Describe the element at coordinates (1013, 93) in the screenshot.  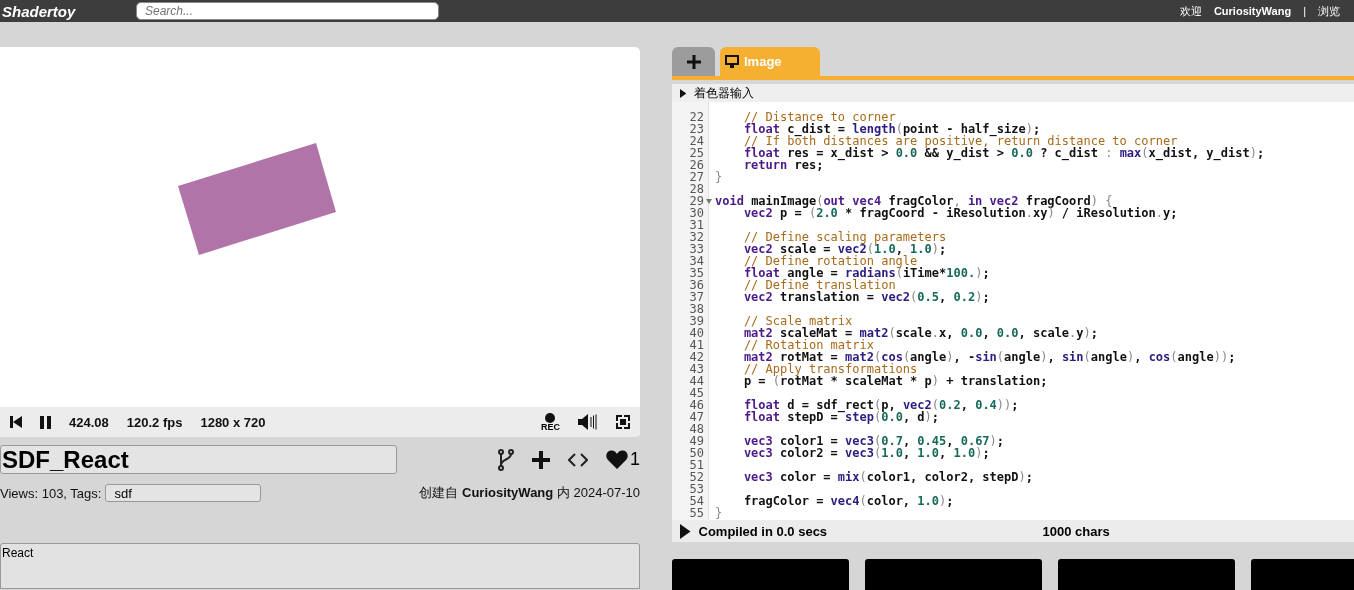
I see `shader-inputs-bar: 着色器输入` at that location.